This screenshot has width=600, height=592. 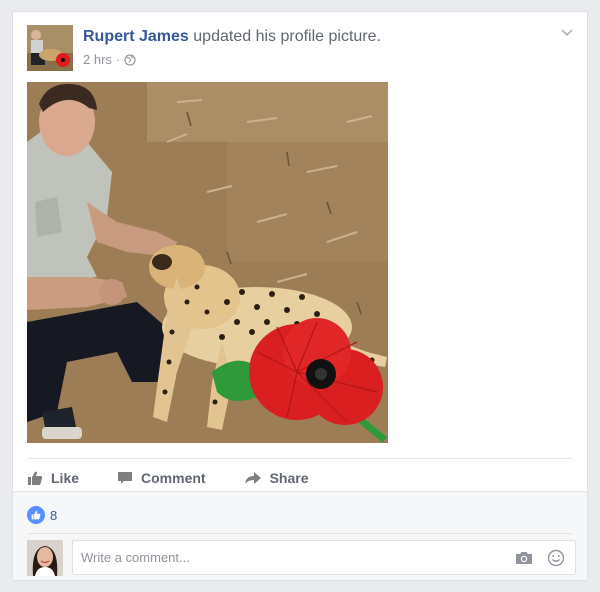 What do you see at coordinates (125, 478) in the screenshot?
I see `comment-icon` at bounding box center [125, 478].